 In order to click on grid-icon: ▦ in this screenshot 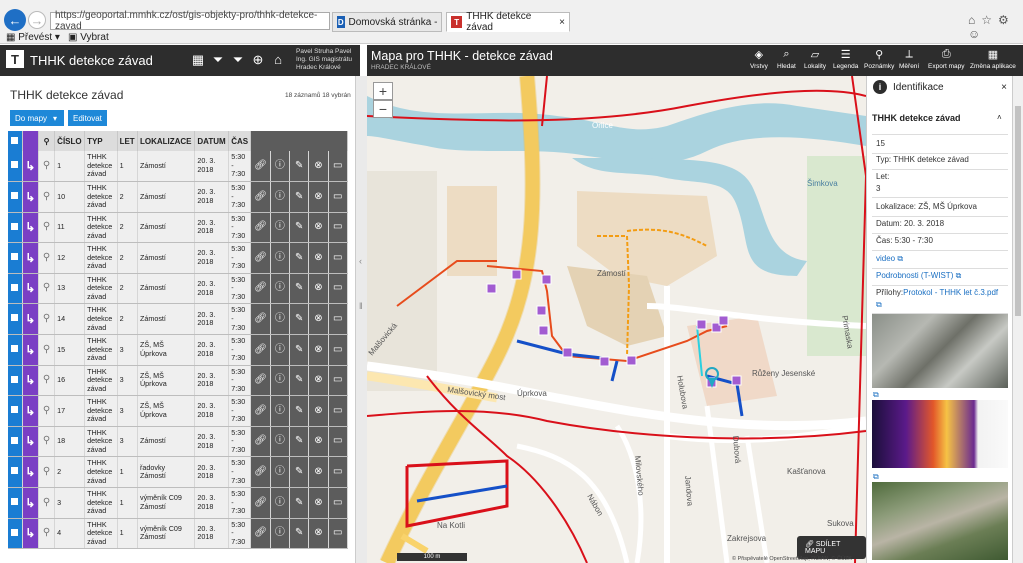, I will do `click(198, 60)`.